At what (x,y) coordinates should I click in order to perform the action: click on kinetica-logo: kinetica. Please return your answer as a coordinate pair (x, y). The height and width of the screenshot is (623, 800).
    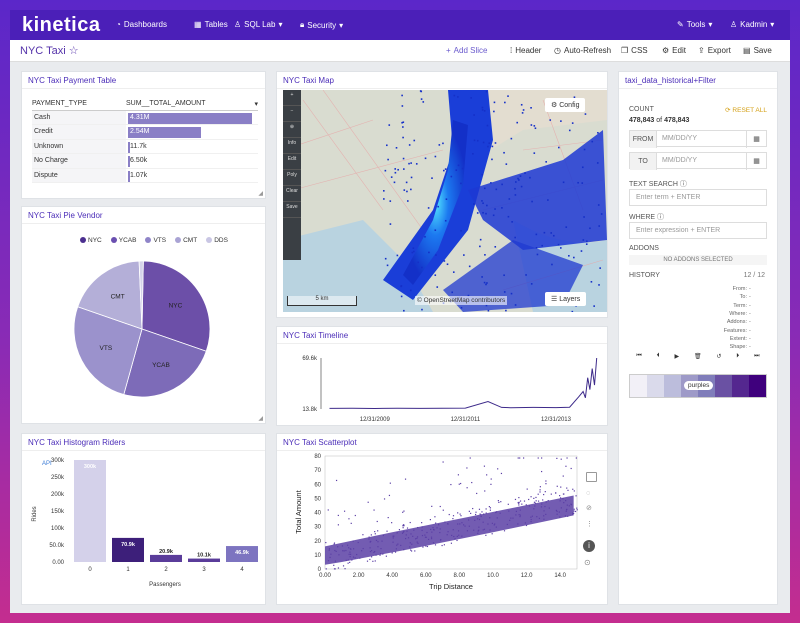
    Looking at the image, I should click on (61, 25).